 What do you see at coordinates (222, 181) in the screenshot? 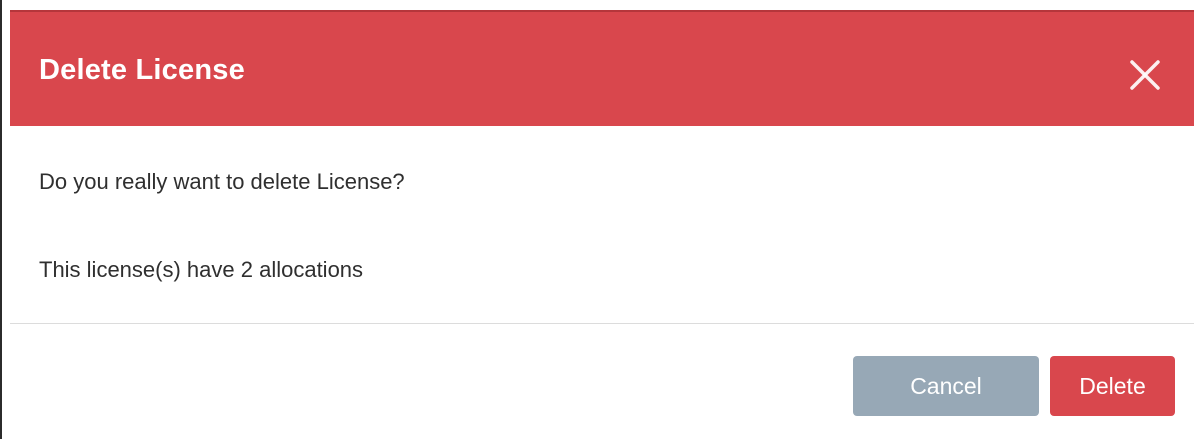
I see `confirmation-message: Do you really want to delete License?` at bounding box center [222, 181].